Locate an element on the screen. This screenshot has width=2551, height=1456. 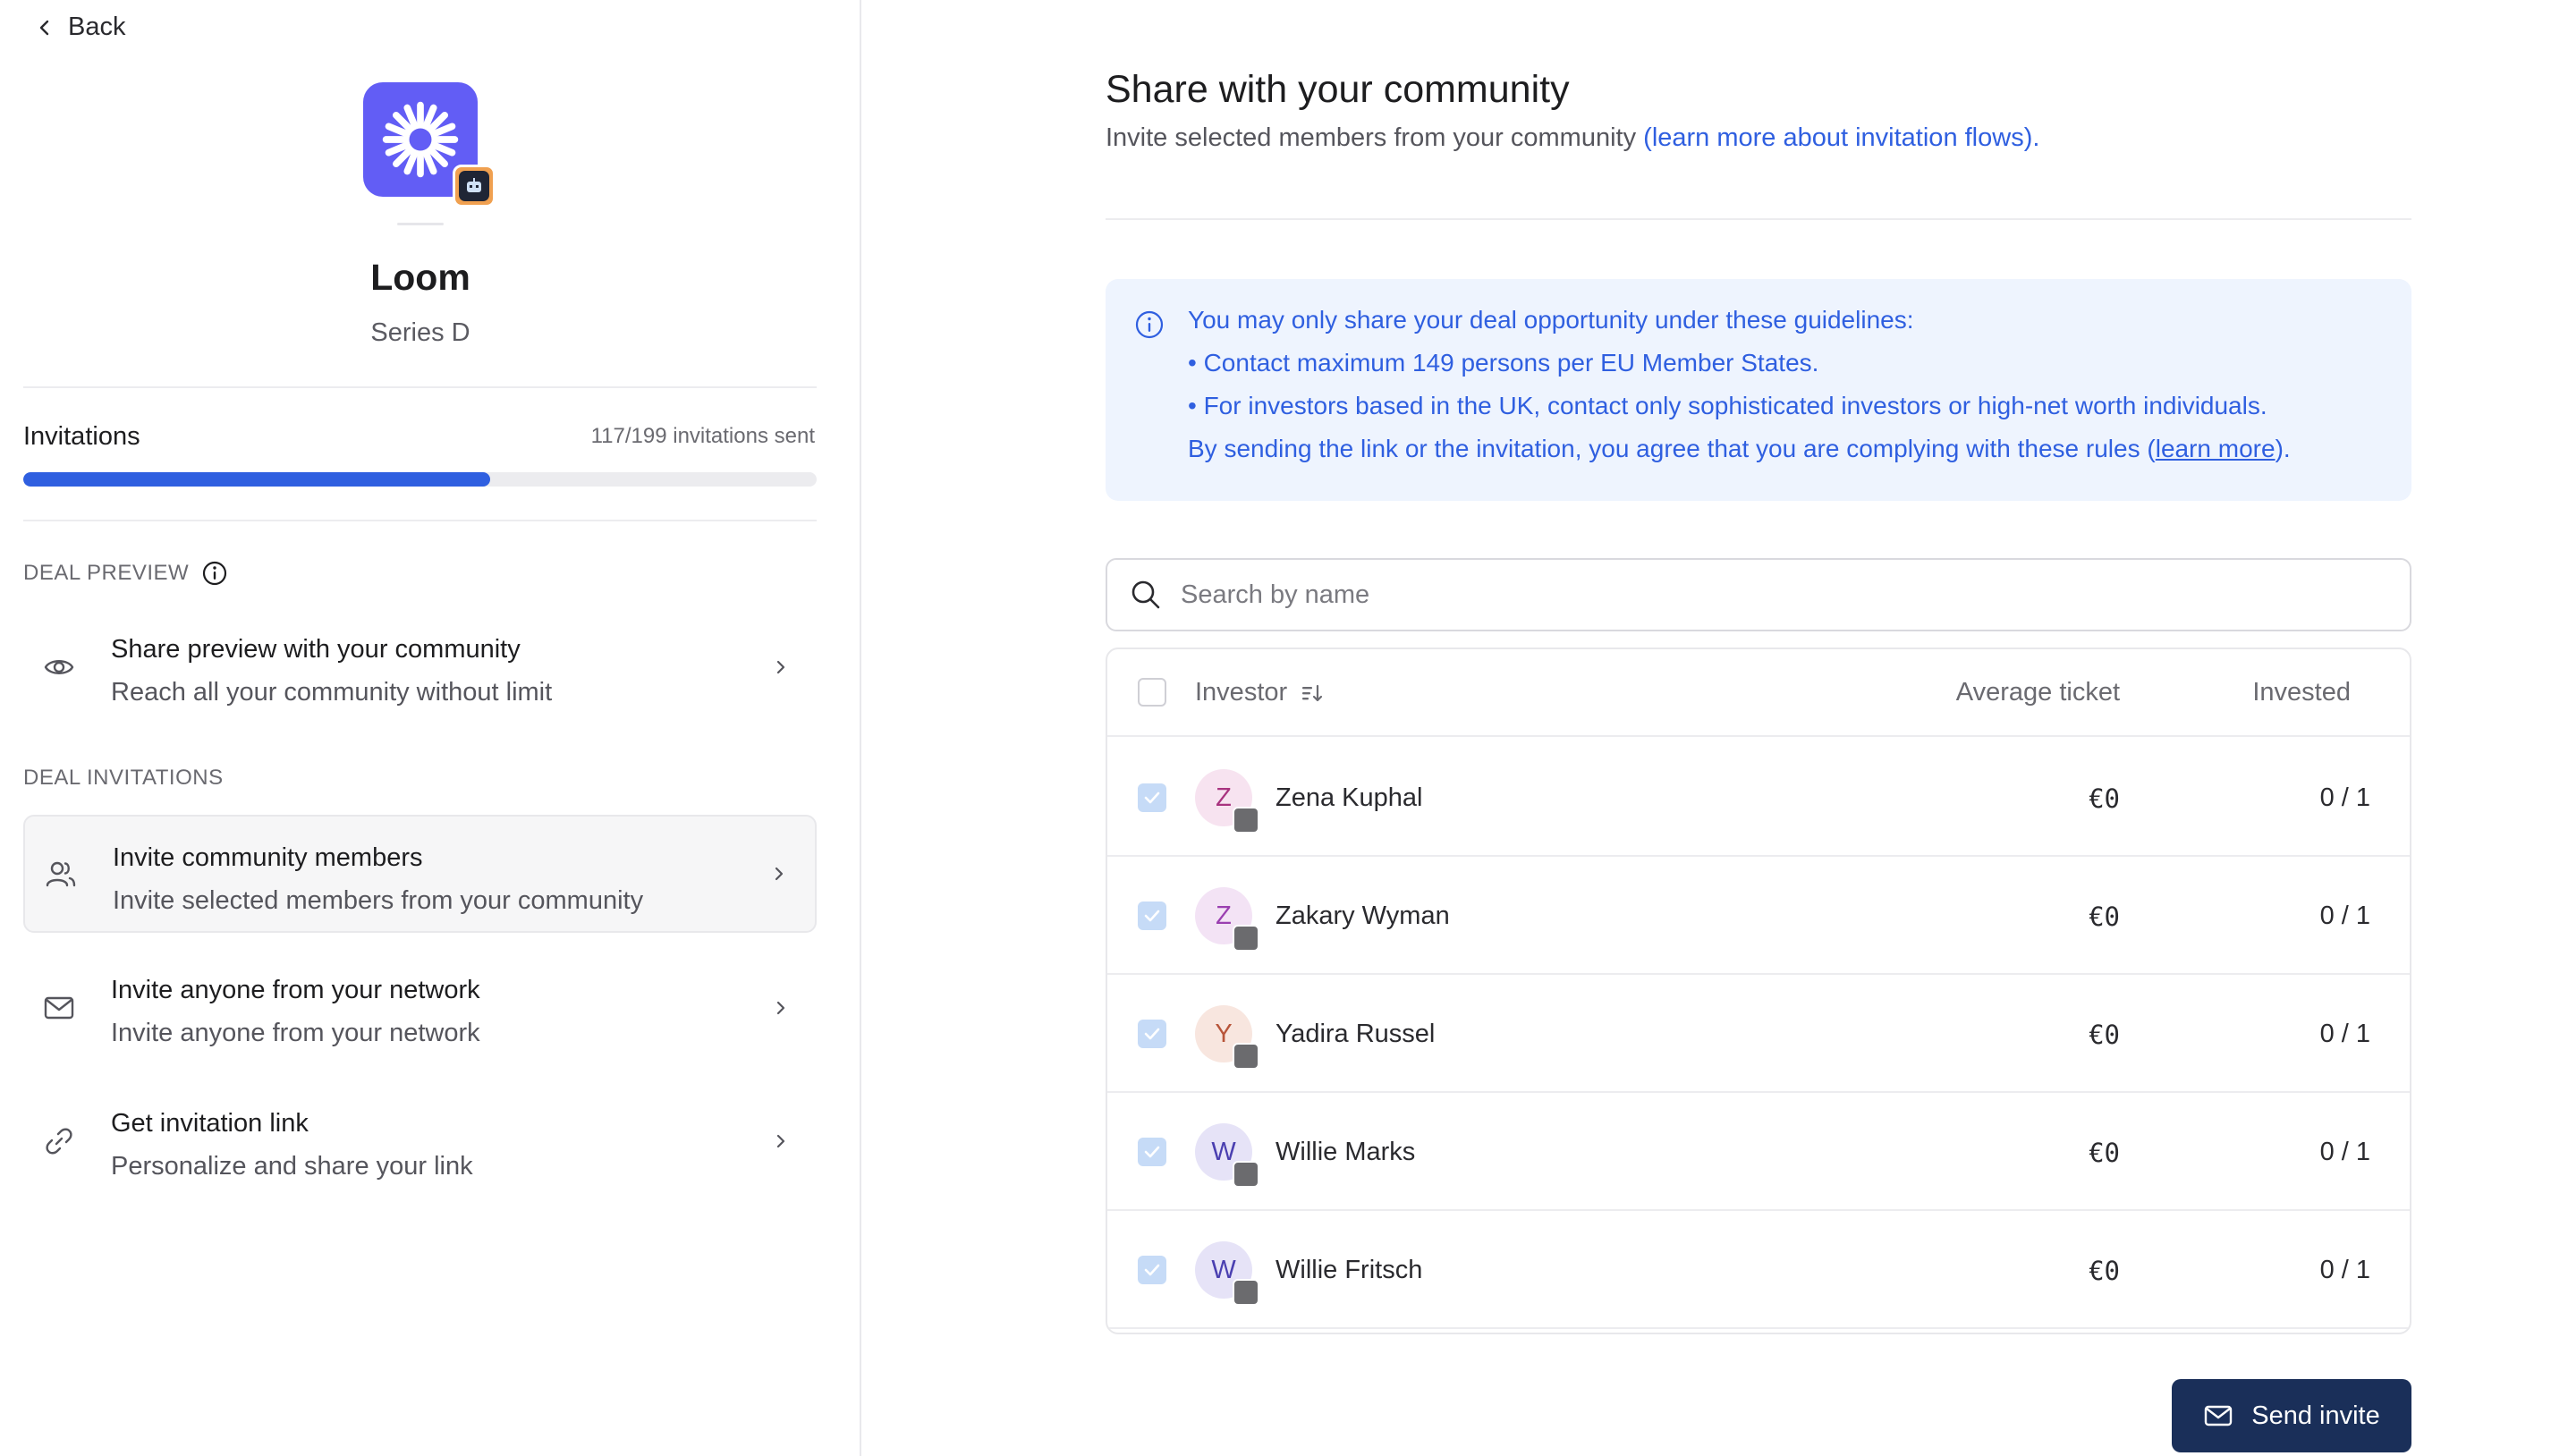
send-invite-button: Send invite is located at coordinates (2291, 1415).